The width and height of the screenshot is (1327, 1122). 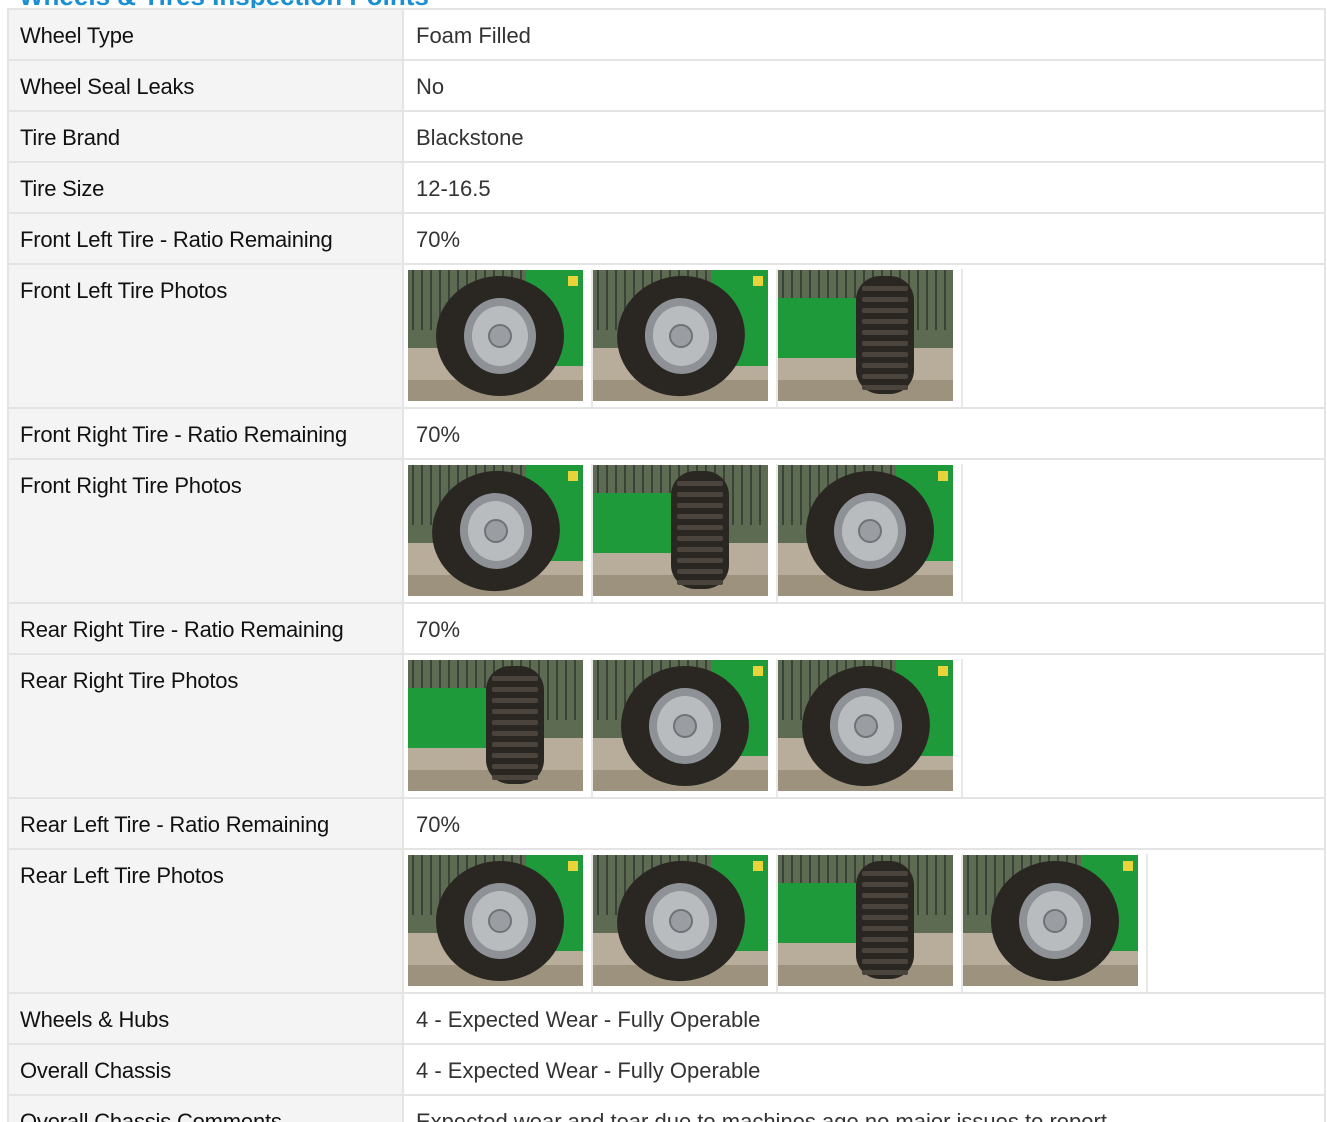 I want to click on table-row: Front Left Tire - Ratio Remaining 70%, so click(x=666, y=238).